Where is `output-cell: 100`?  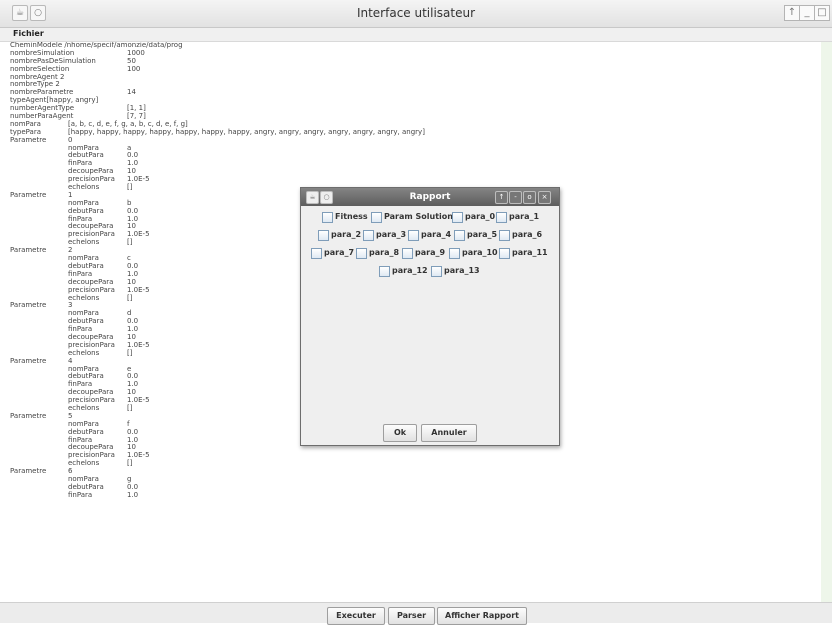
output-cell: 100 is located at coordinates (134, 68).